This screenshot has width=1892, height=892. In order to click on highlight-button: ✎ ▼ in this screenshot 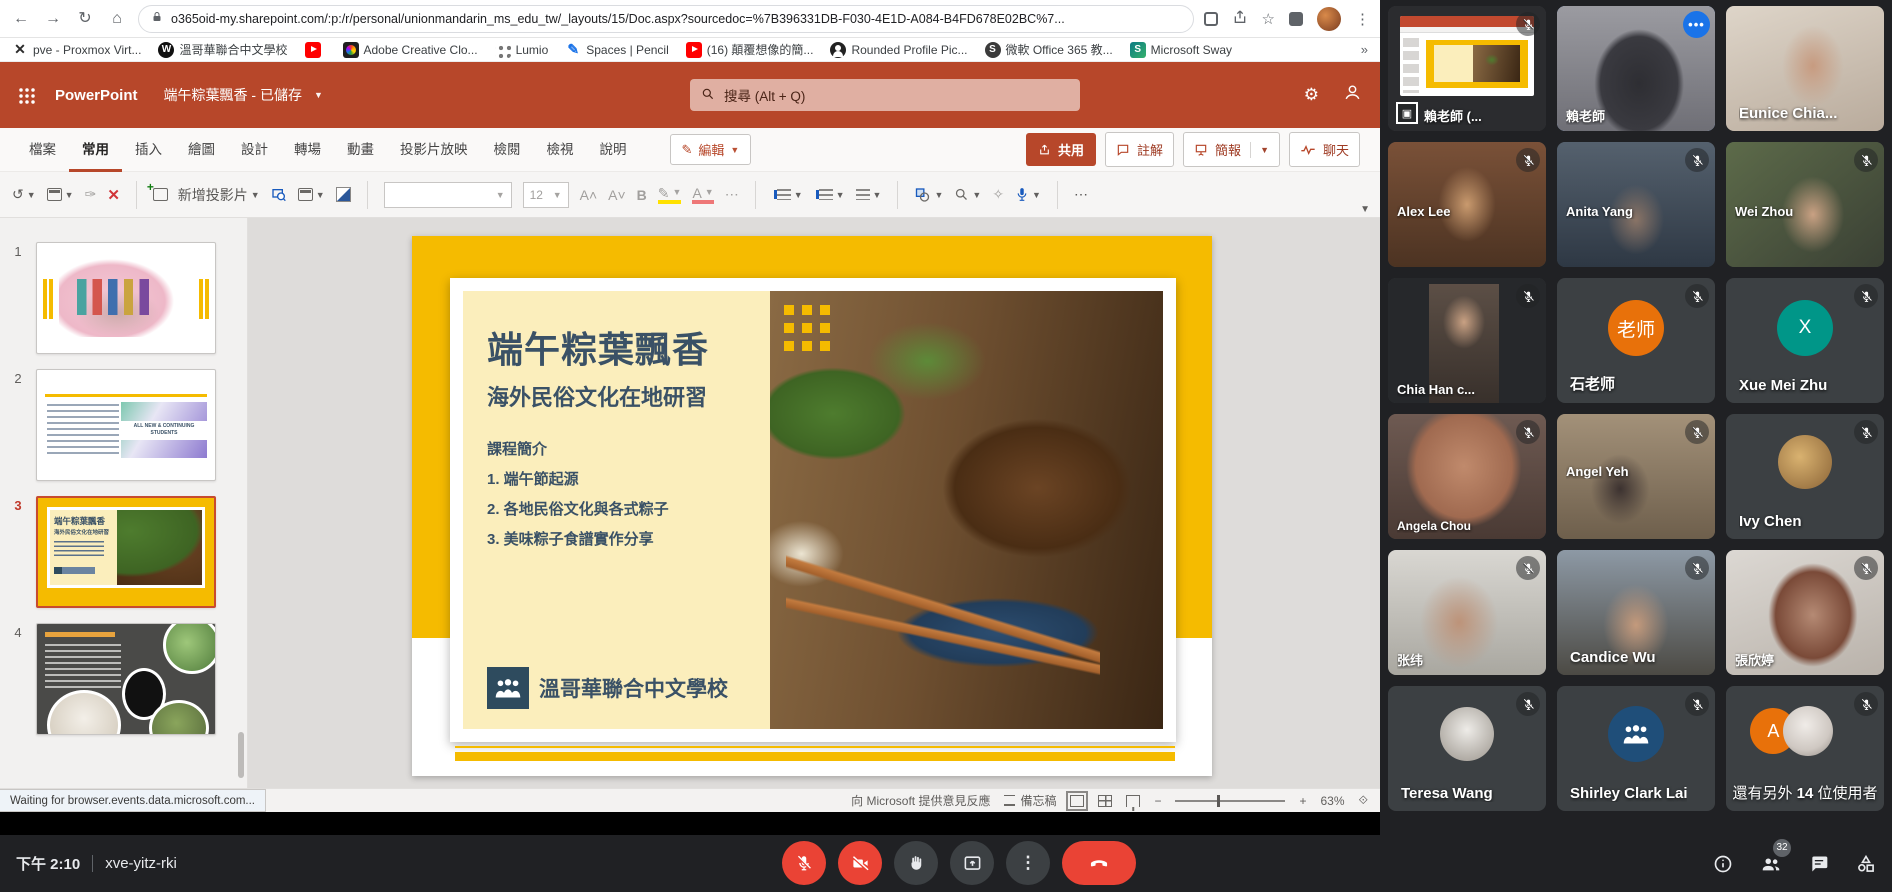, I will do `click(669, 195)`.